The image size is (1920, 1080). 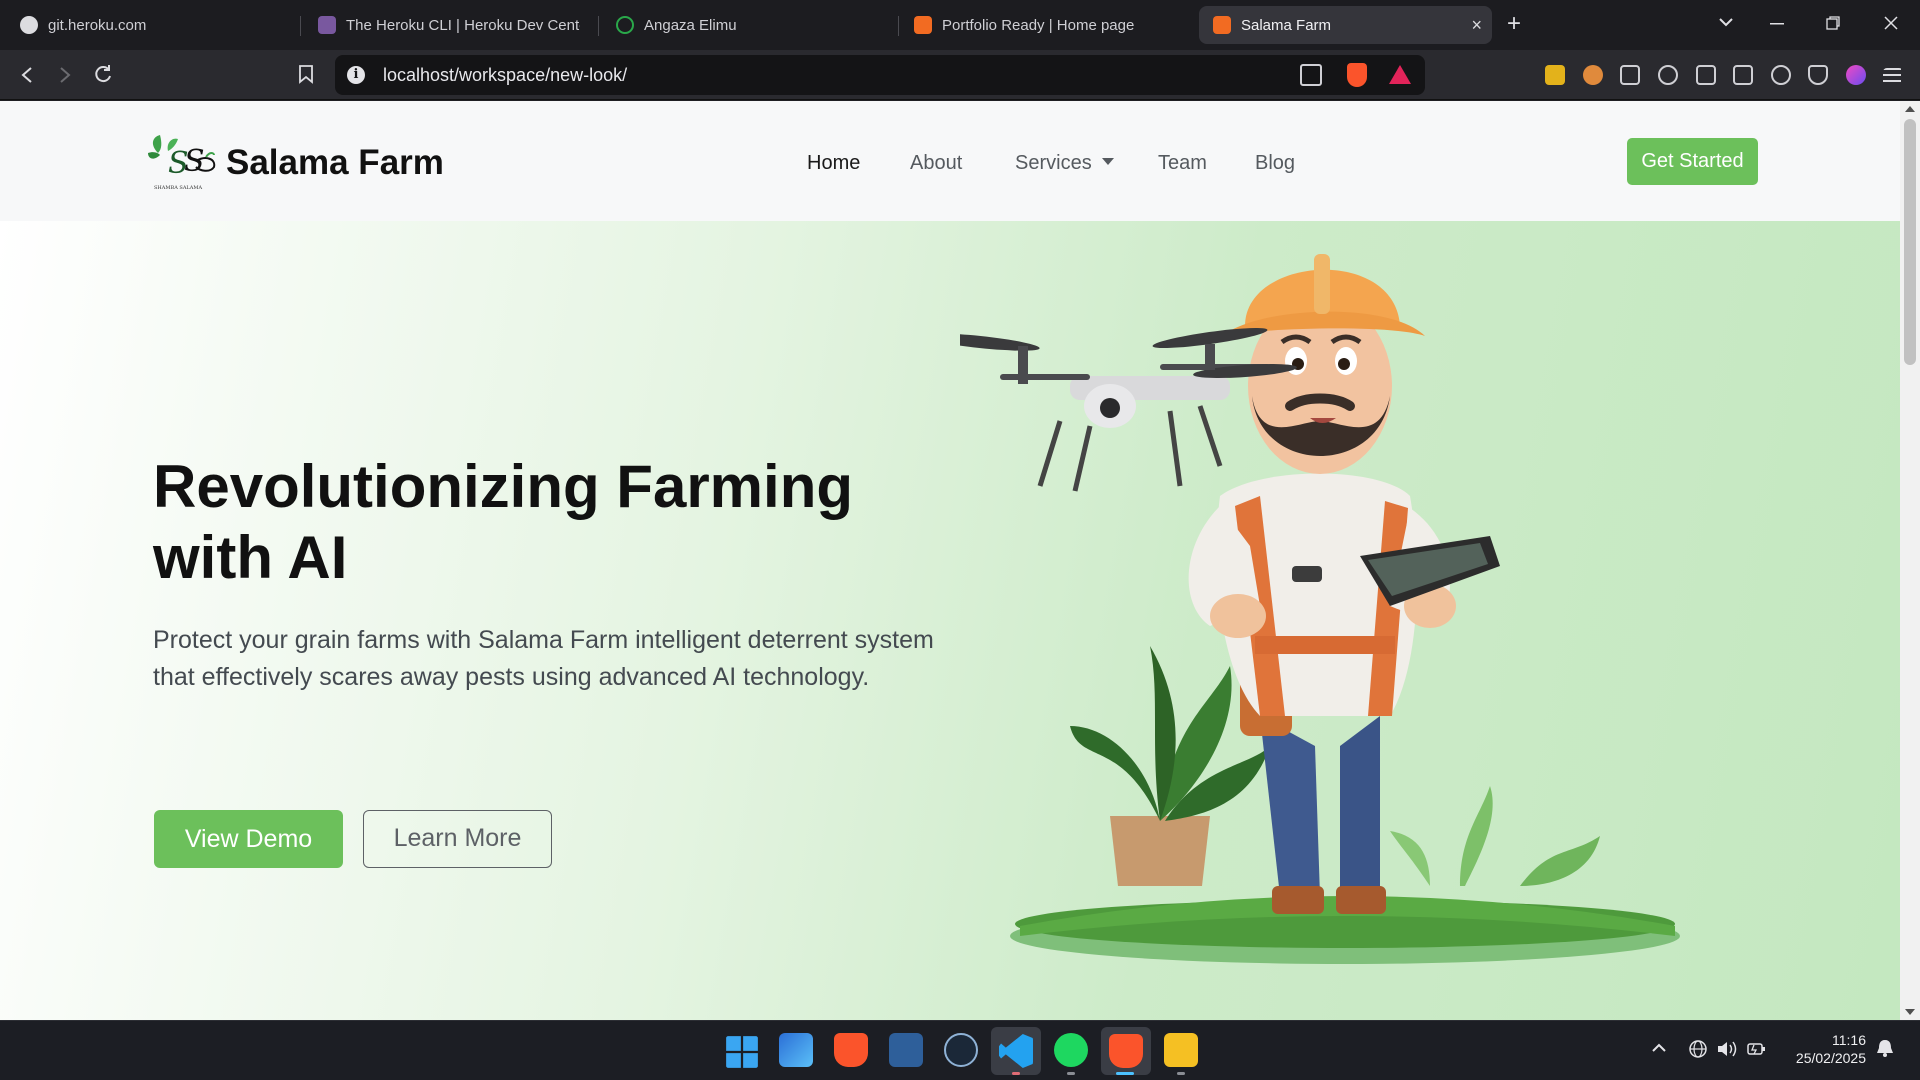 I want to click on share-icon, so click(x=1311, y=75).